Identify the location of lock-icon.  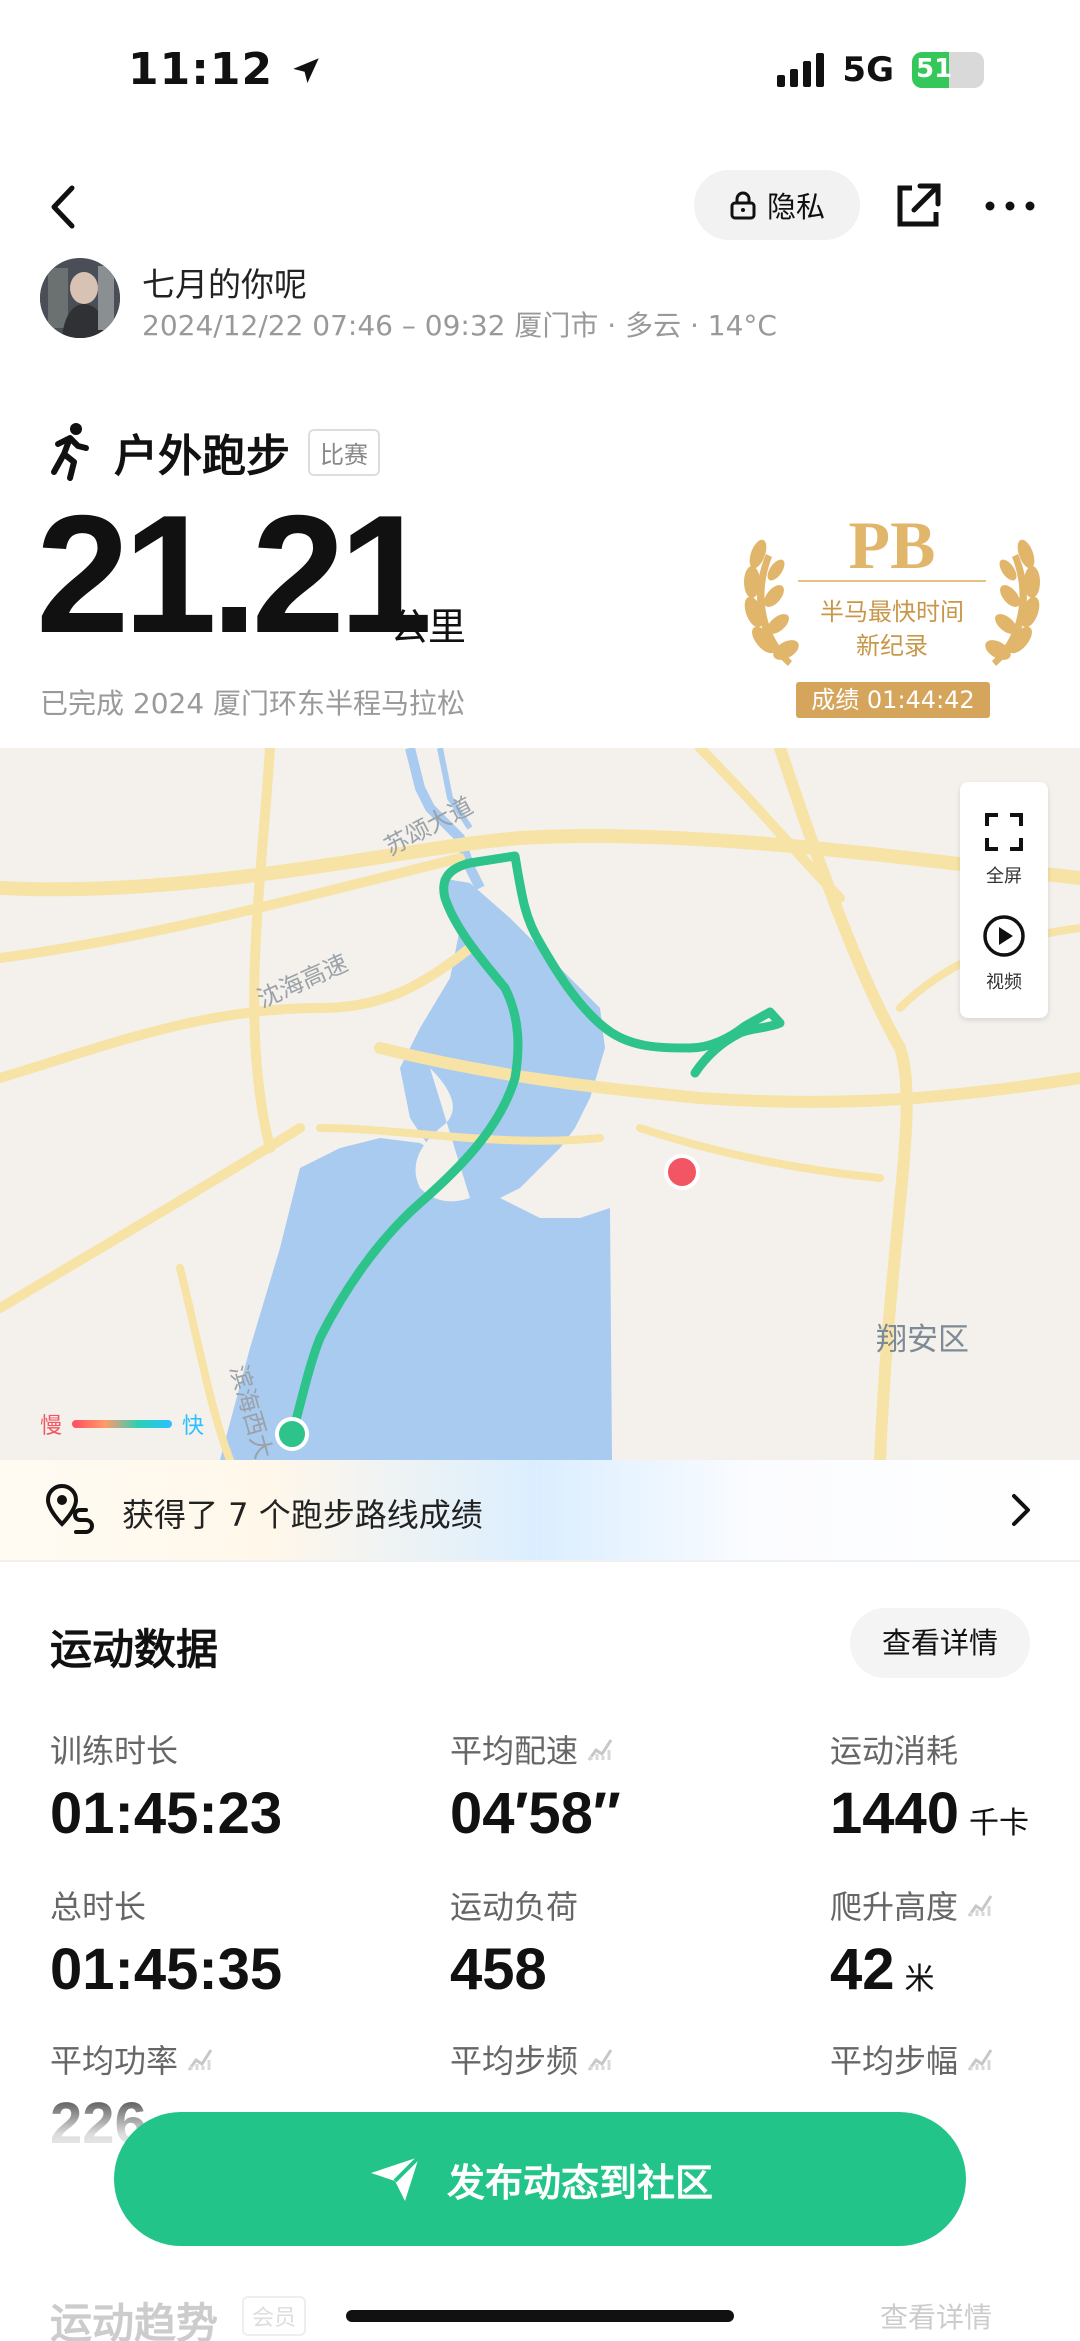
(743, 205).